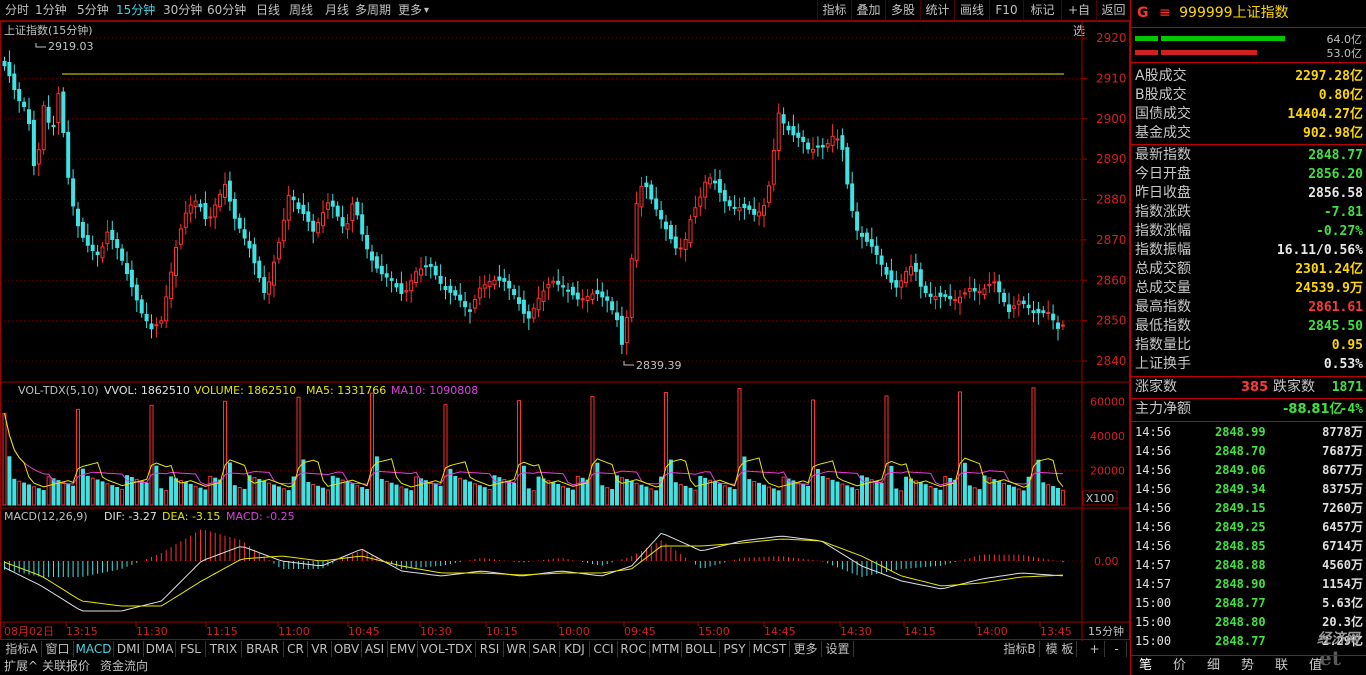 The height and width of the screenshot is (675, 1366). I want to click on period-tab-9: 多周期, so click(373, 10).